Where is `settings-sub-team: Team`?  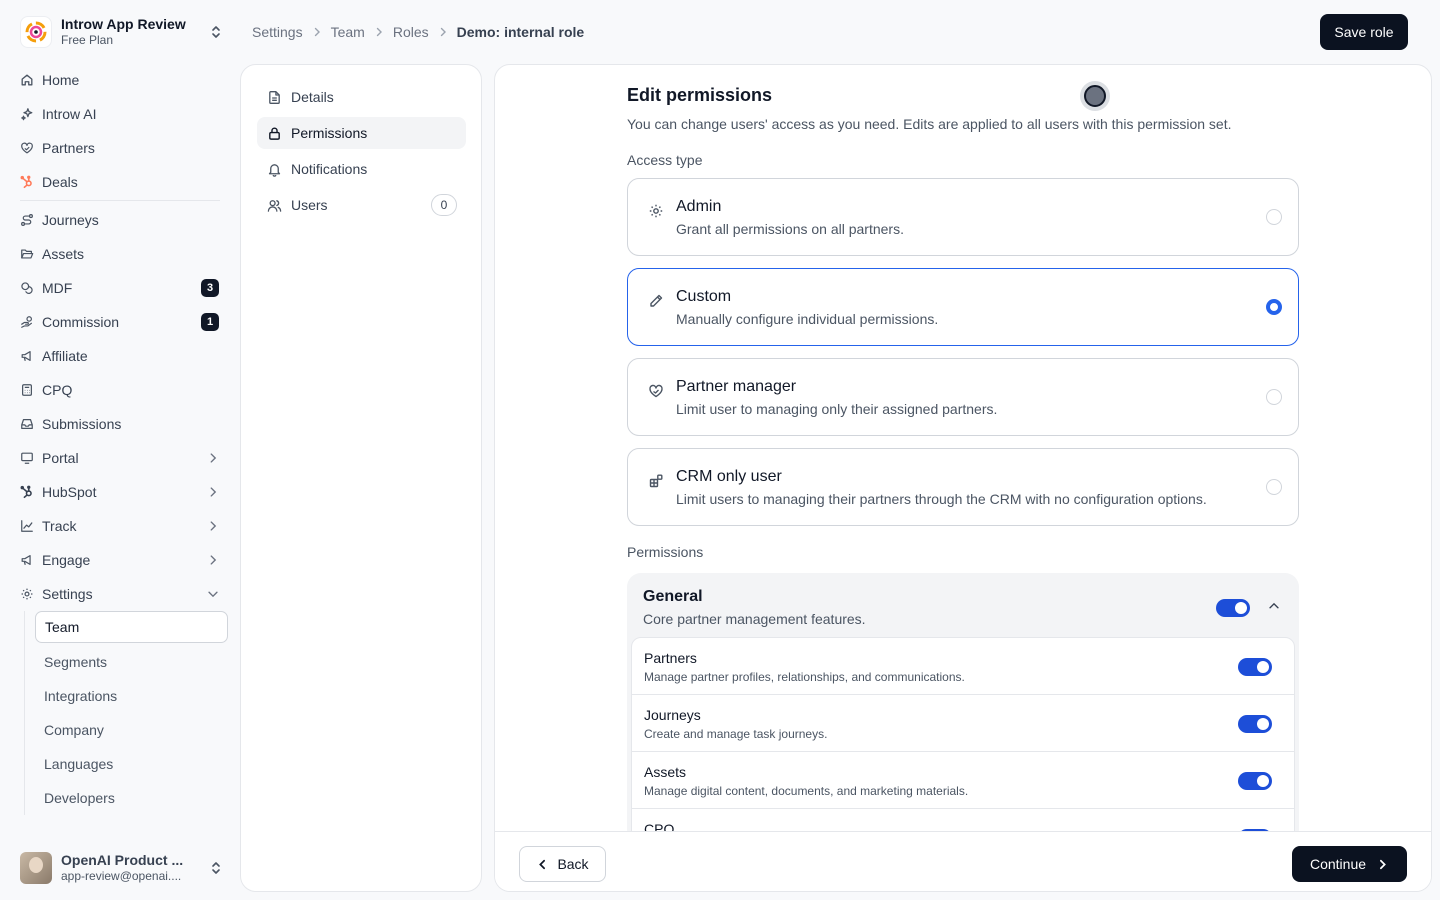 settings-sub-team: Team is located at coordinates (131, 627).